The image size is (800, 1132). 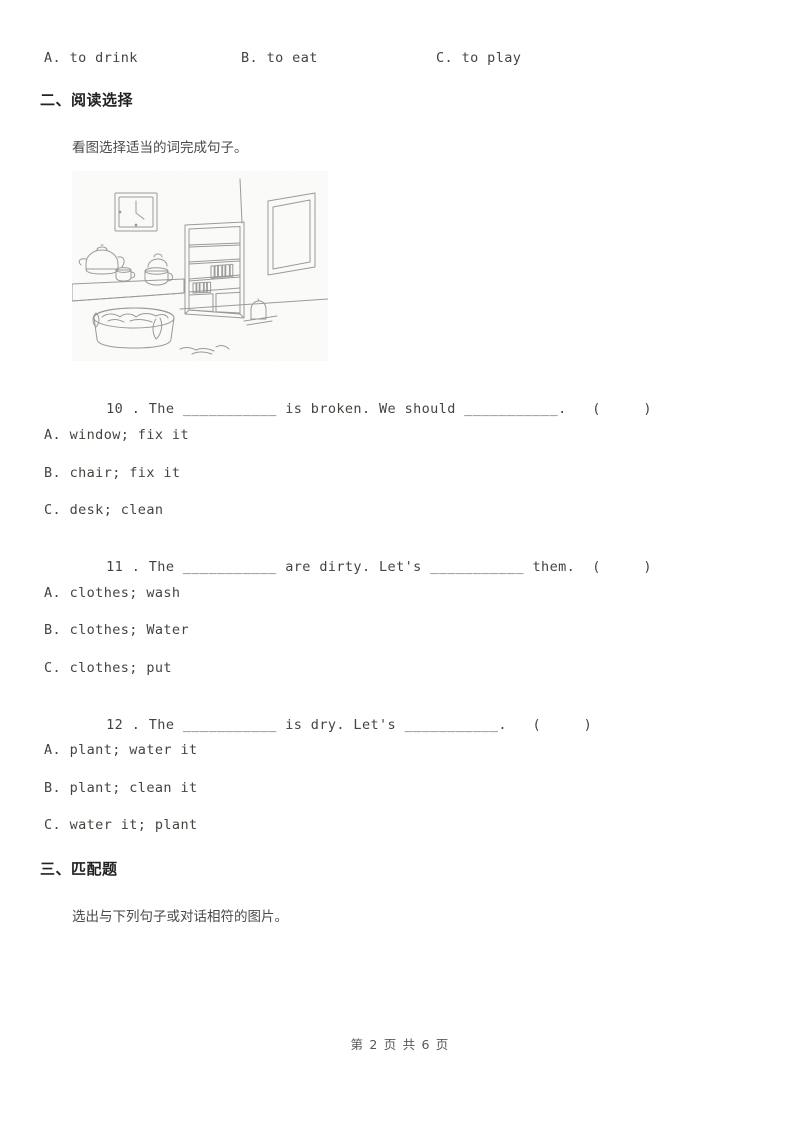 I want to click on question-10-option-a: A. window; fix it, so click(x=116, y=435).